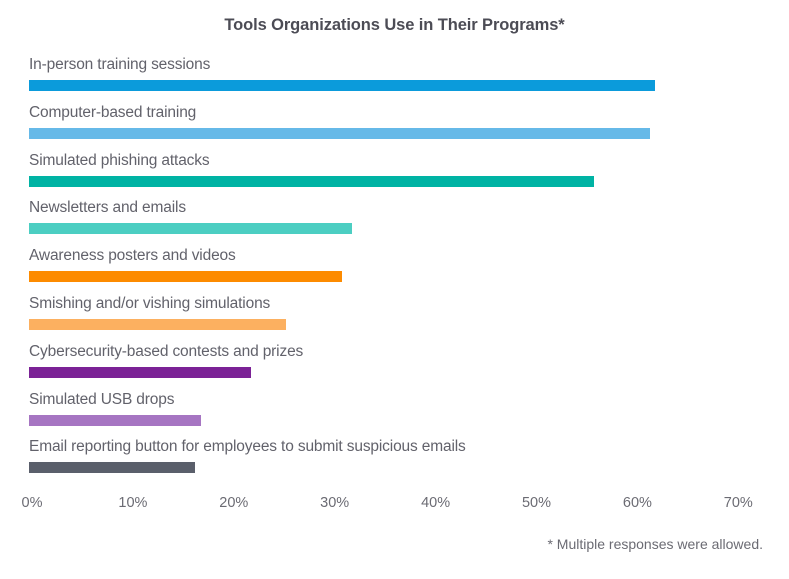  Describe the element at coordinates (389, 316) in the screenshot. I see `bar-row: Smishing and/or vishing simulations` at that location.